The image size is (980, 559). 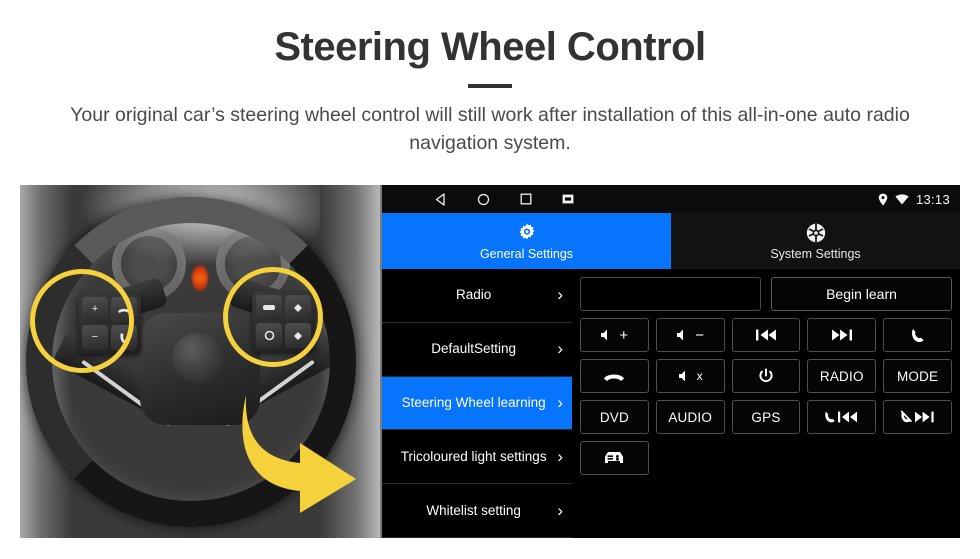 What do you see at coordinates (861, 294) in the screenshot?
I see `begin-learn-button: Begin learn` at bounding box center [861, 294].